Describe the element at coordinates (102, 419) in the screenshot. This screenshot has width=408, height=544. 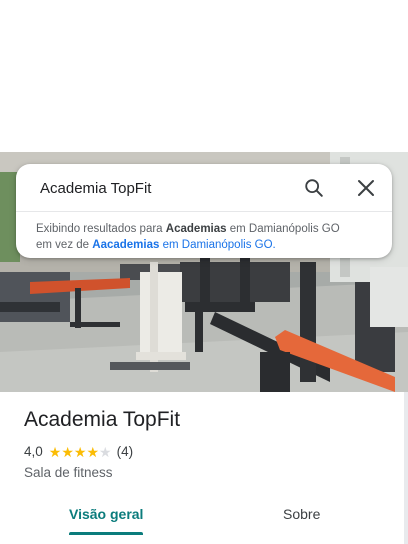
I see `place-title: Academia TopFit` at that location.